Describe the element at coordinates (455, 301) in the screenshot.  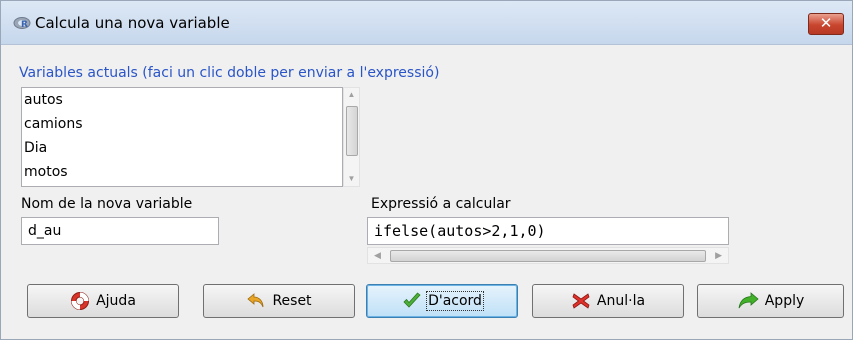
I see `ok-button-label: D'acord` at that location.